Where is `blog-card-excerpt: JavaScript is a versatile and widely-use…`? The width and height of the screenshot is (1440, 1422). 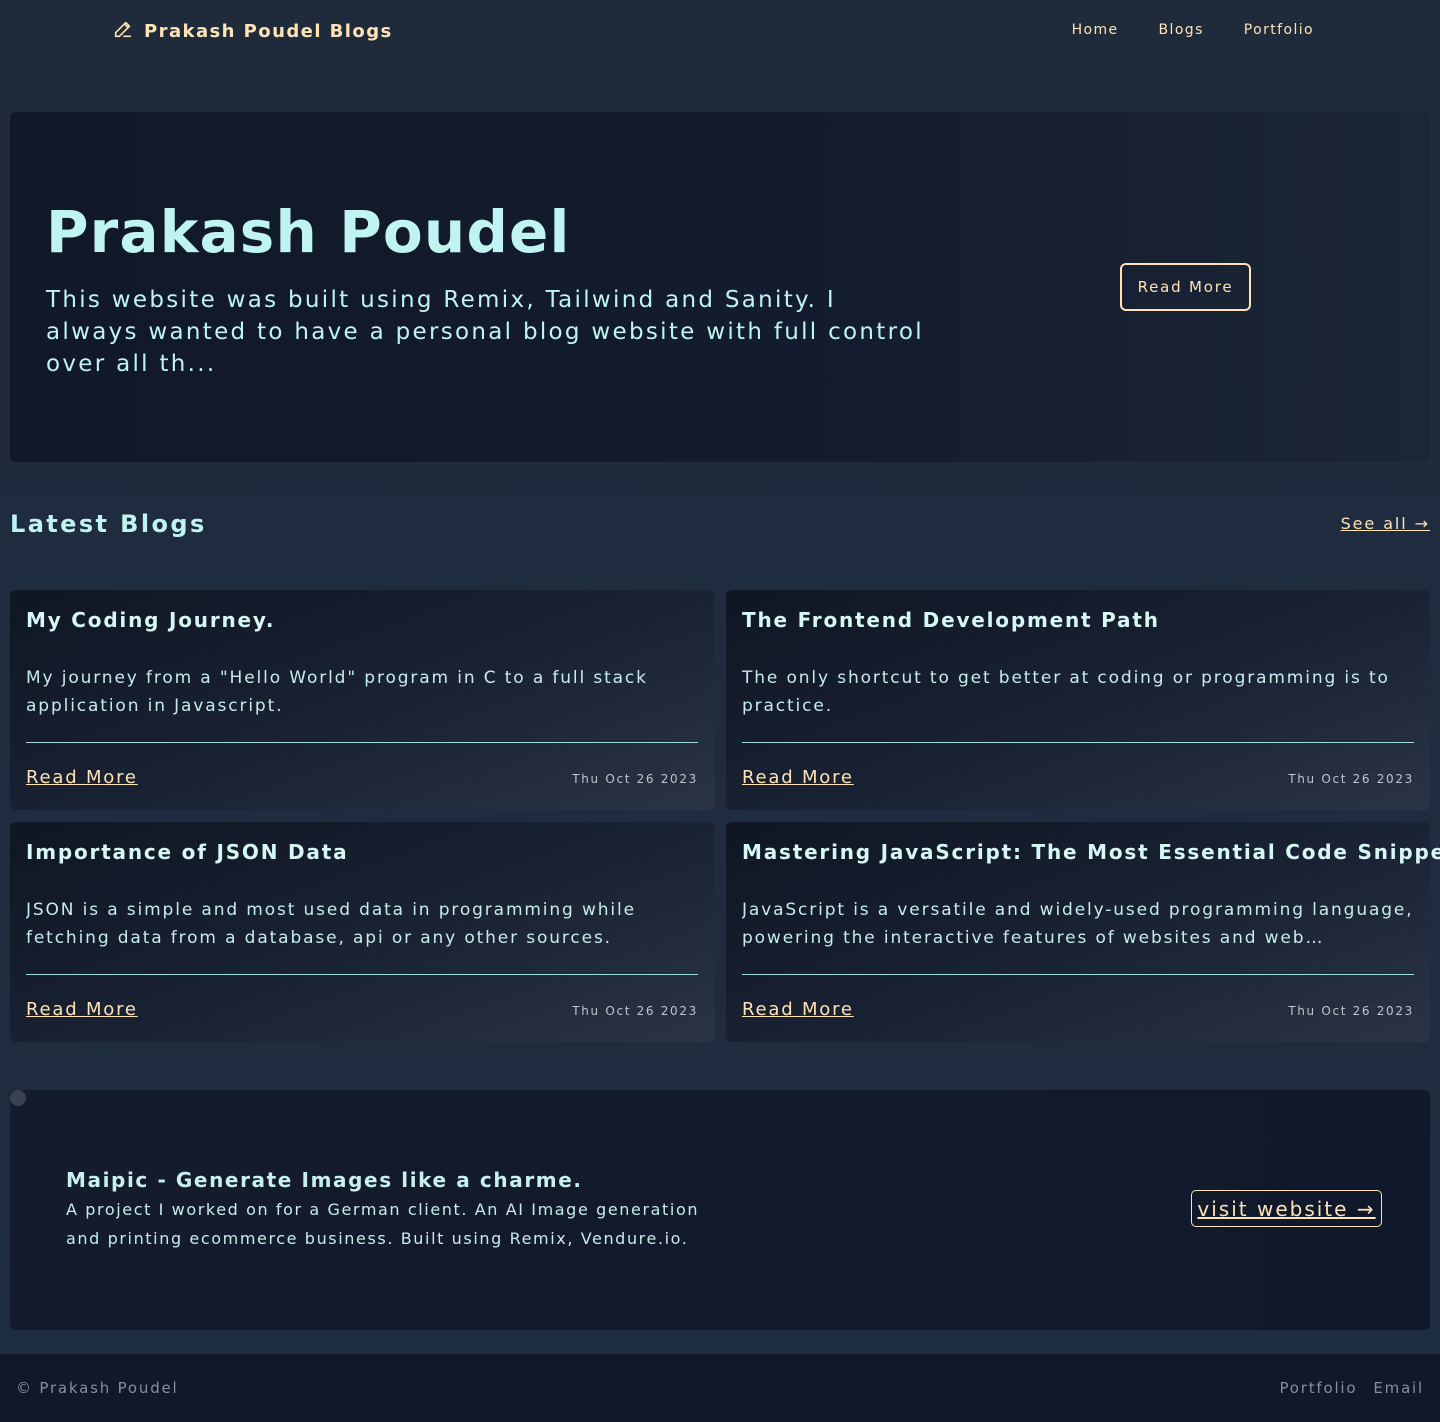 blog-card-excerpt: JavaScript is a versatile and widely-use… is located at coordinates (1078, 924).